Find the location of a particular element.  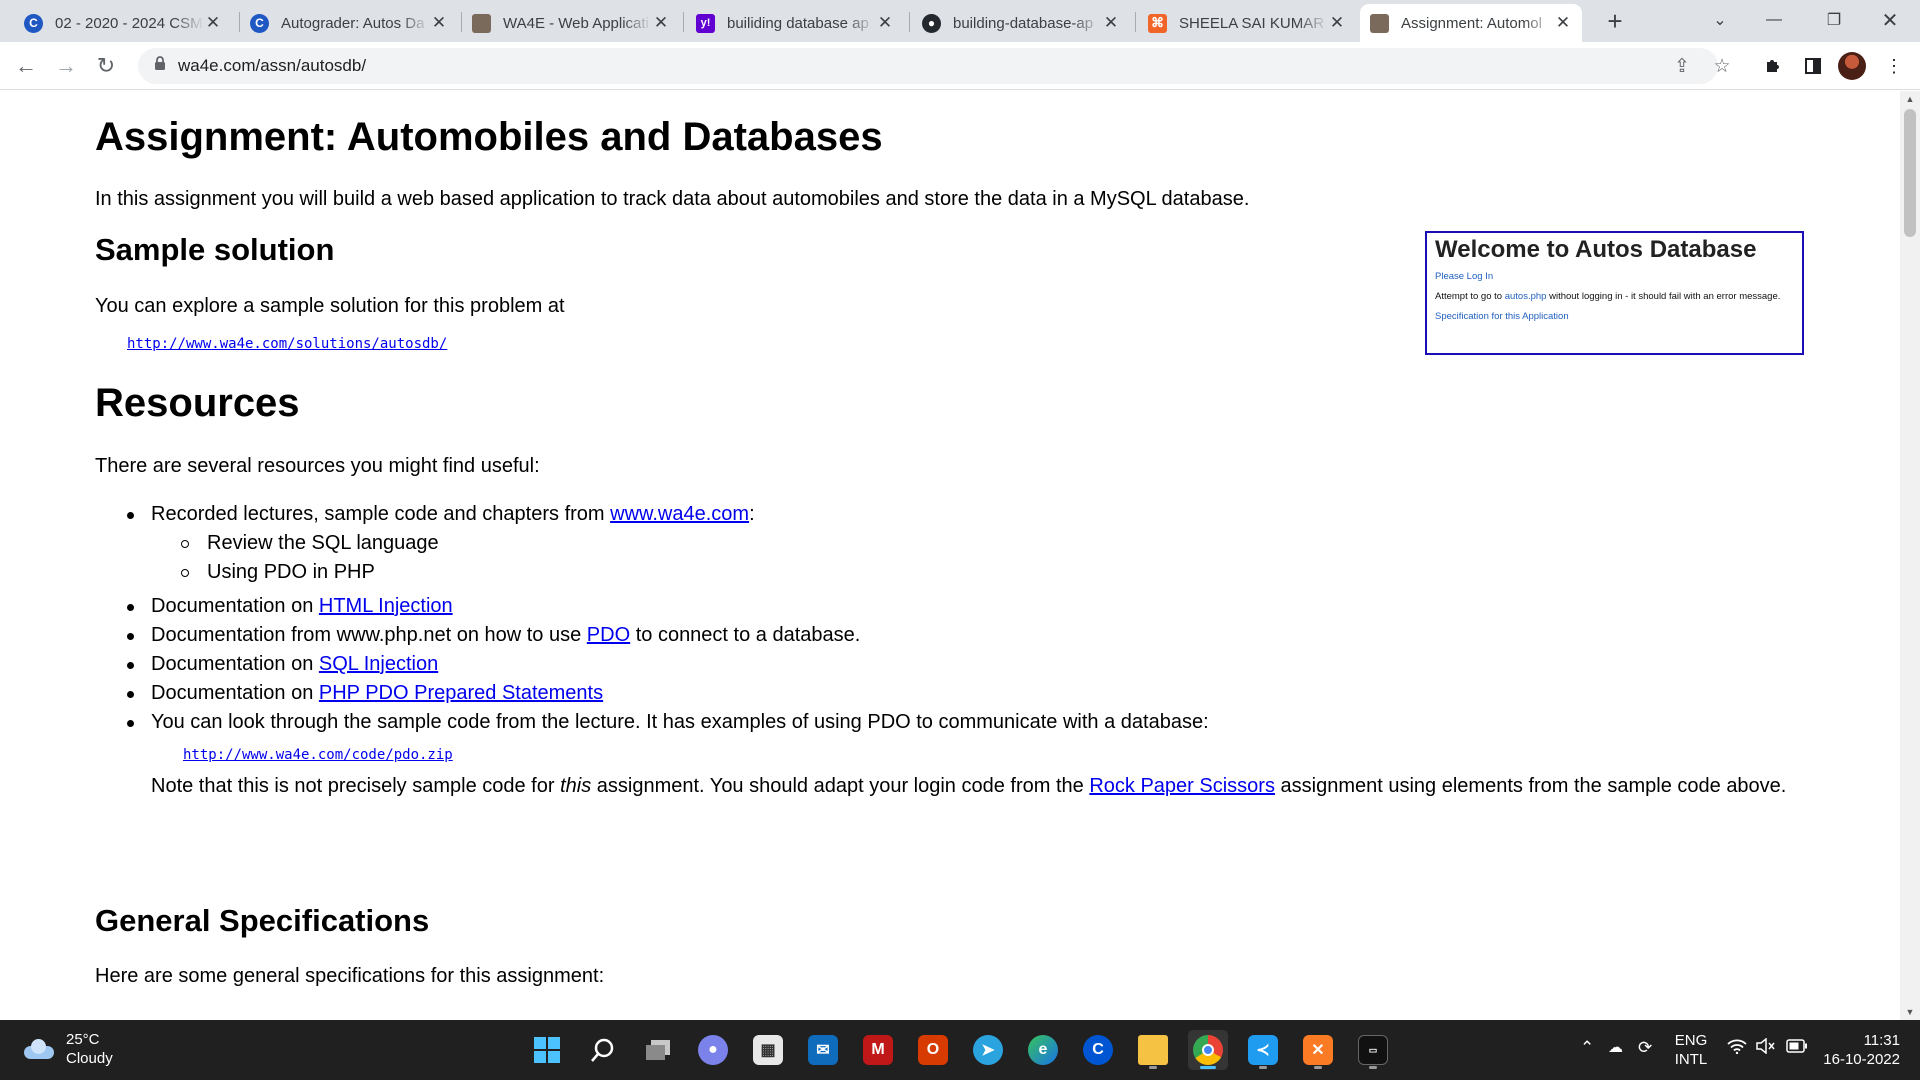

onedrive-icon: ☁ is located at coordinates (1615, 1047).